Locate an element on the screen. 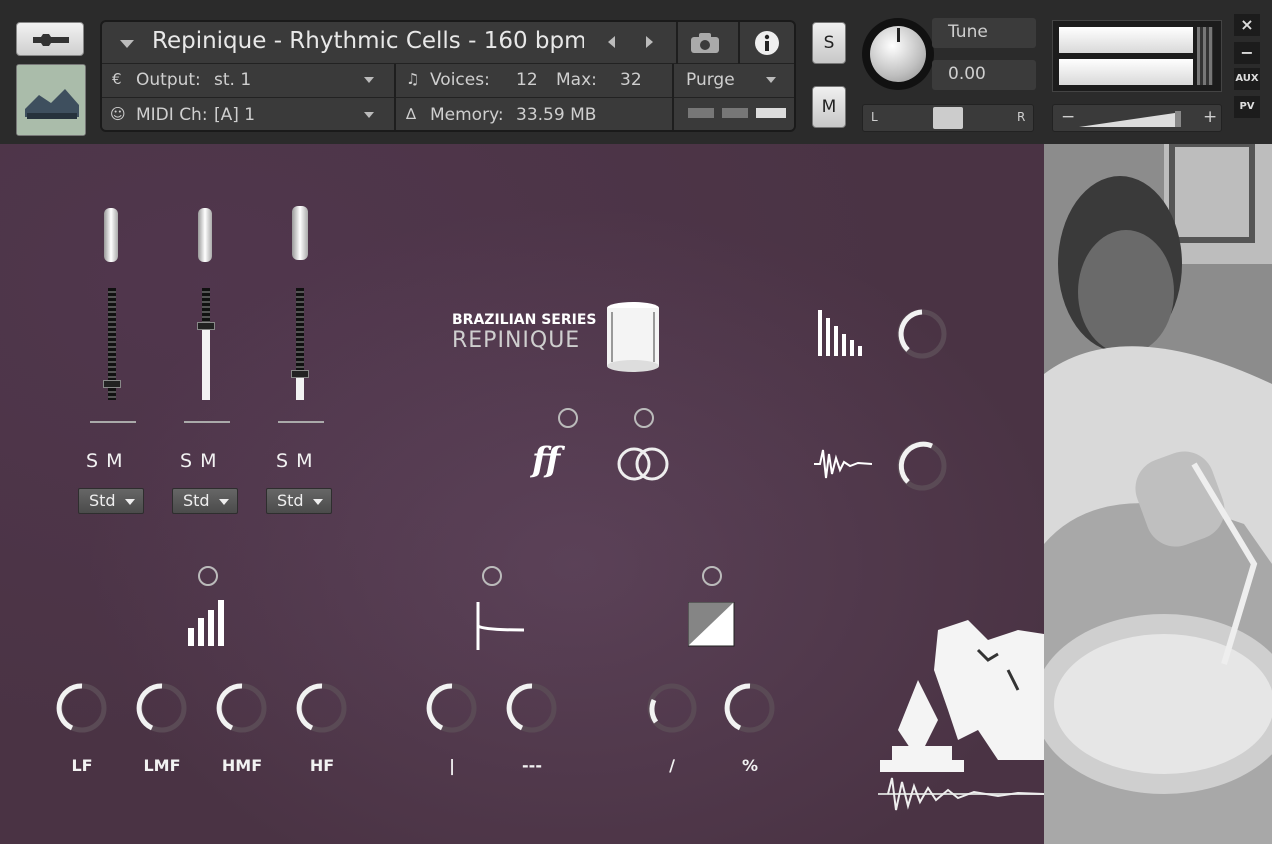 This screenshot has height=844, width=1272. dynamics-led is located at coordinates (568, 418).